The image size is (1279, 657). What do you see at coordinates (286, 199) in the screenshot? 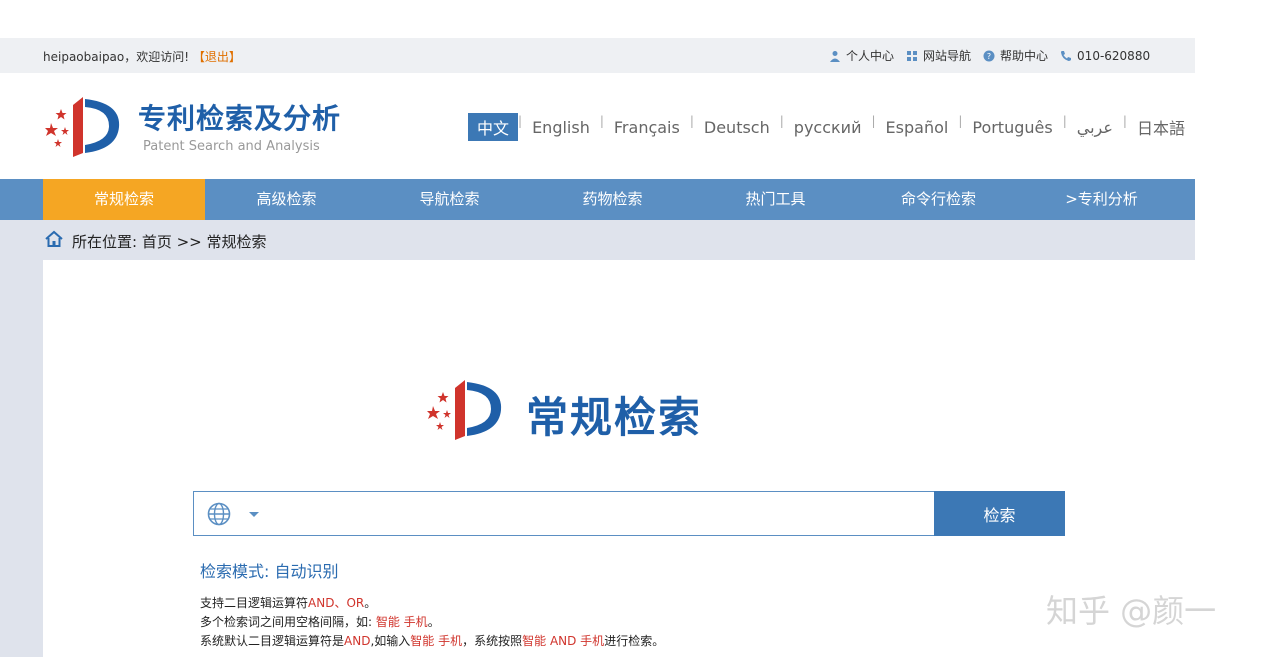
I see `nav-advanced-search: 高级检索` at bounding box center [286, 199].